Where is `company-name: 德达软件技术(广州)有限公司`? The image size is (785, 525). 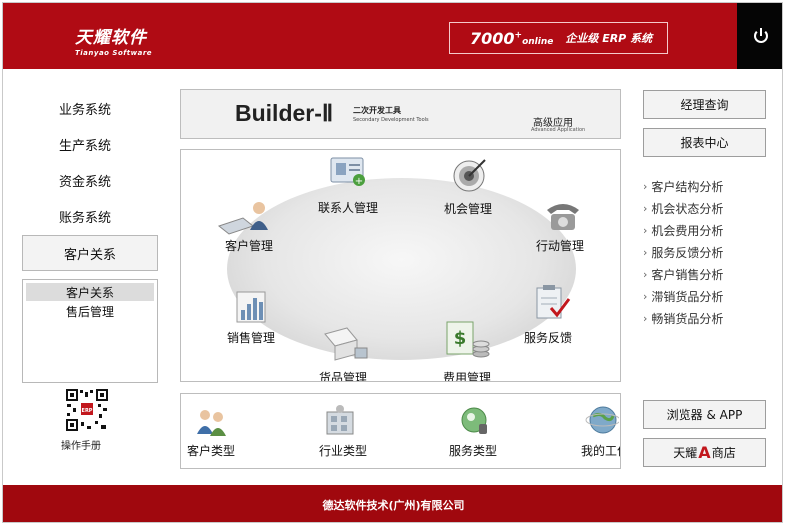
company-name: 德达软件技术(广州)有限公司 is located at coordinates (393, 505).